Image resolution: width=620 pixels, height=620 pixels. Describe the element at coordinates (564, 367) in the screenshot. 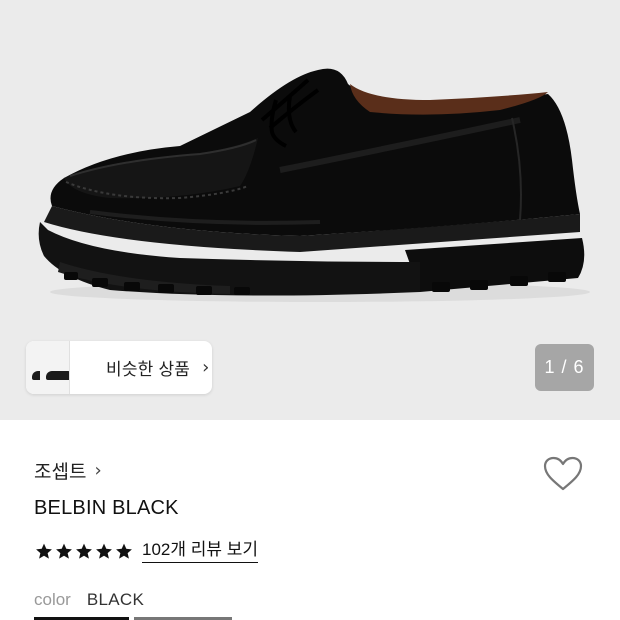

I see `image-page-counter: 1 / 6` at that location.